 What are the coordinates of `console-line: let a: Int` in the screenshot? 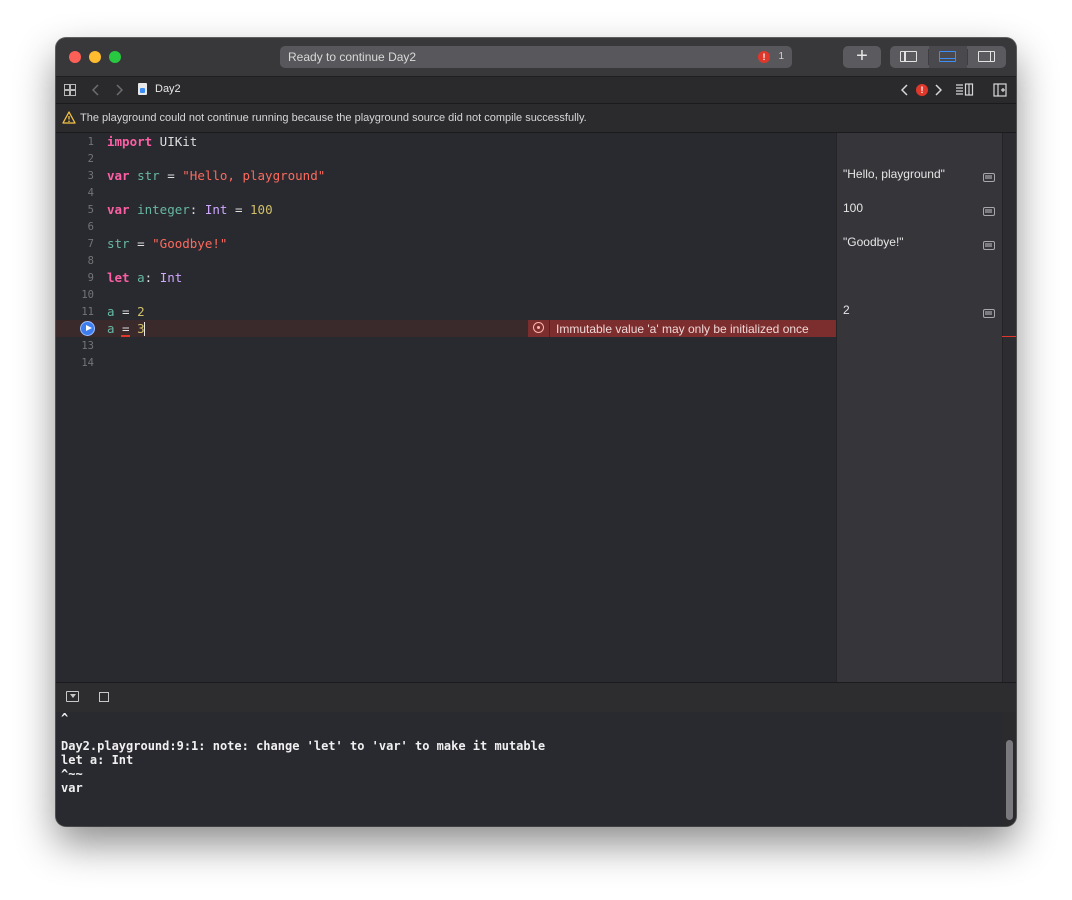 It's located at (97, 760).